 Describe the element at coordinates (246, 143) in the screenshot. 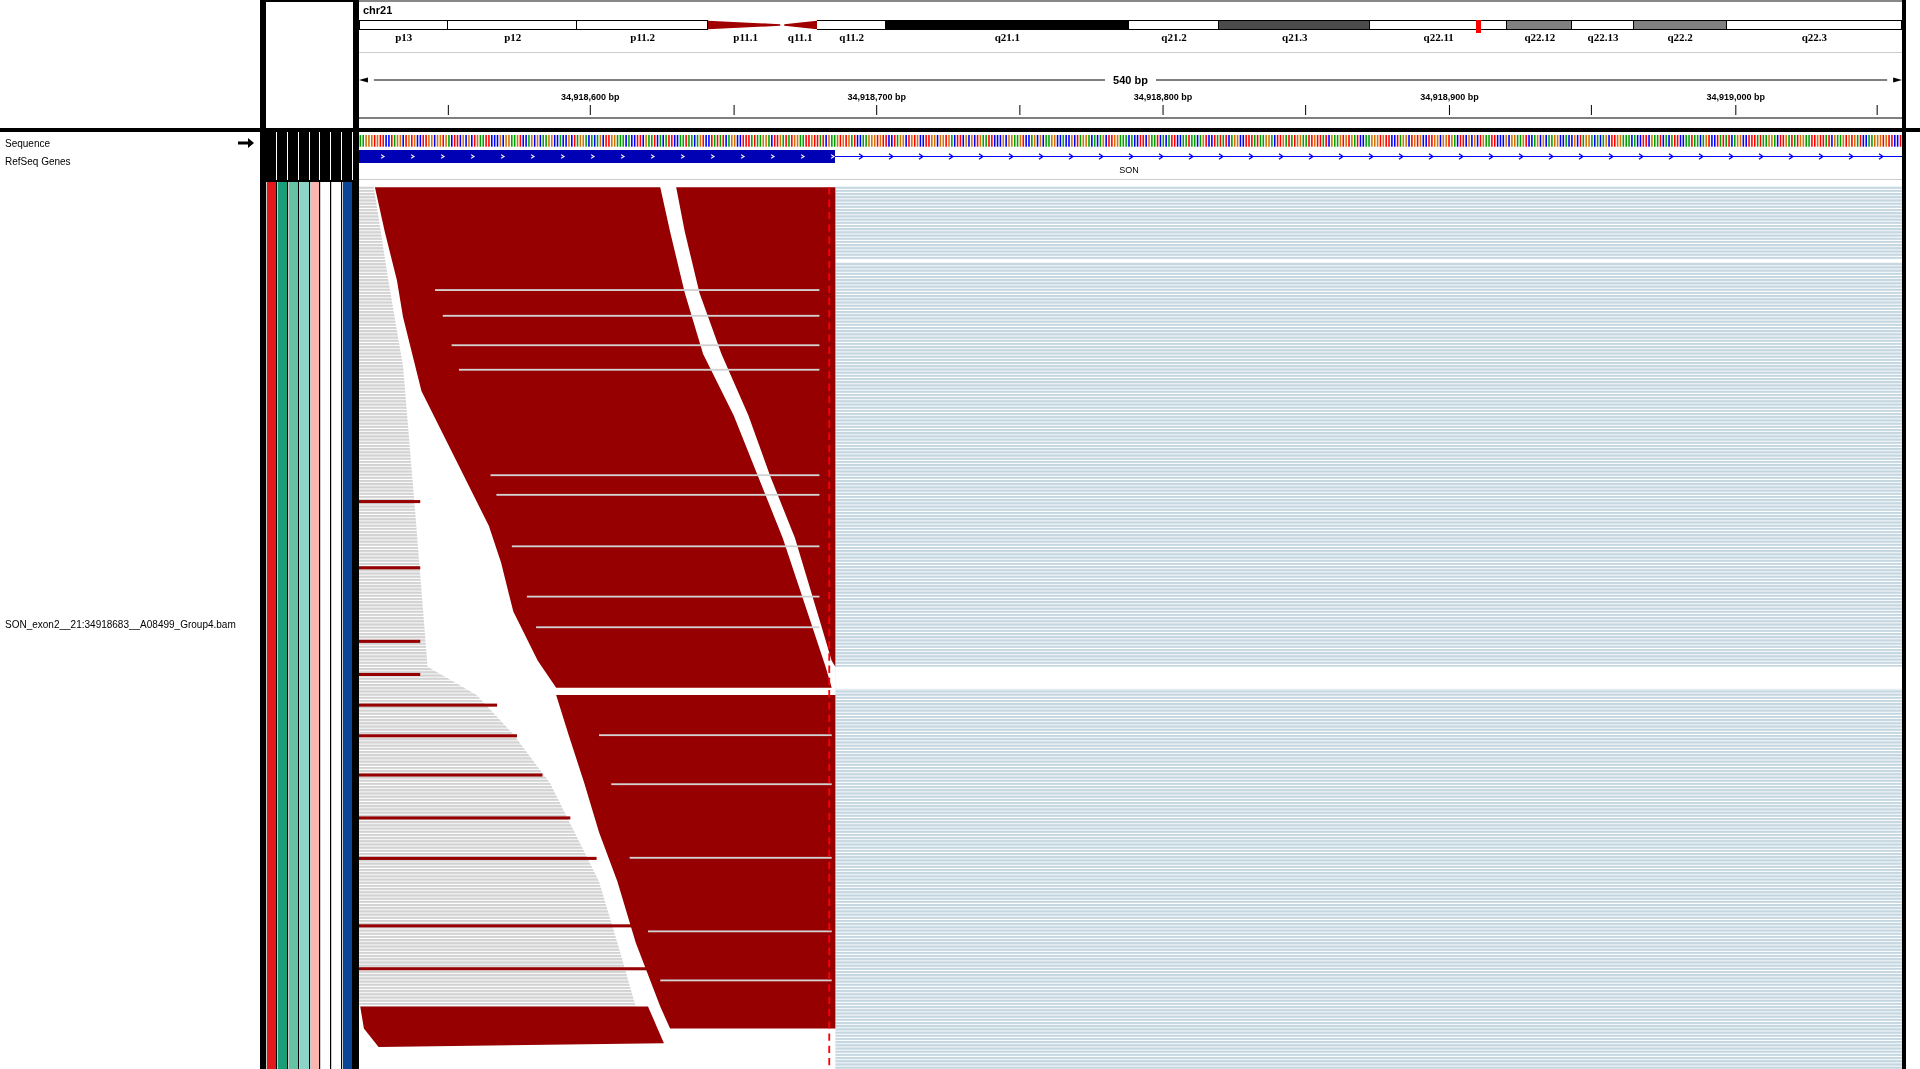

I see `right-arrow-icon` at that location.